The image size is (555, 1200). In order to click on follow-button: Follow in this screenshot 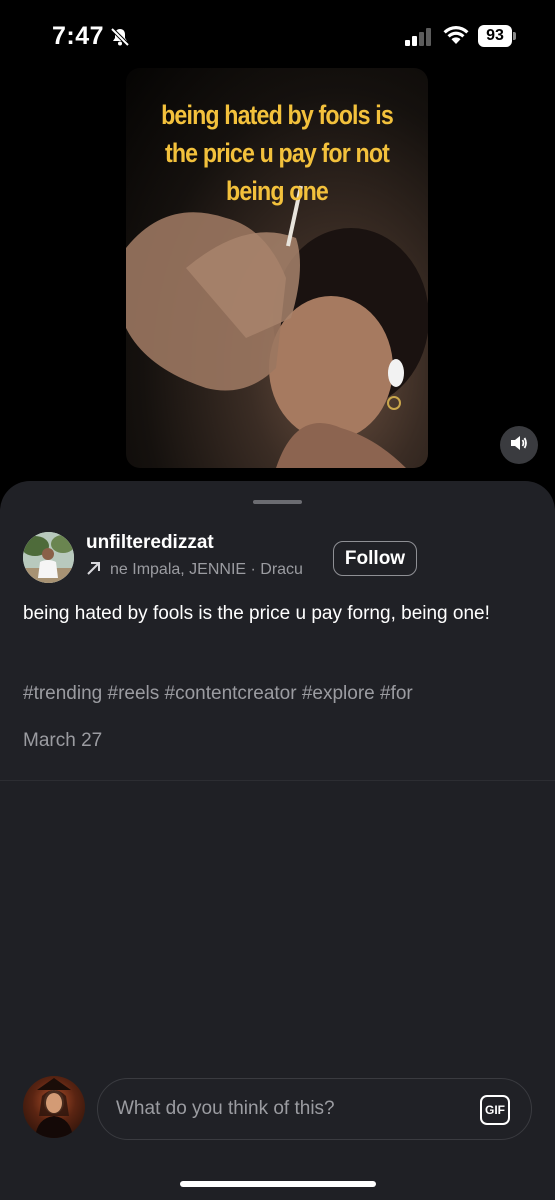, I will do `click(375, 558)`.